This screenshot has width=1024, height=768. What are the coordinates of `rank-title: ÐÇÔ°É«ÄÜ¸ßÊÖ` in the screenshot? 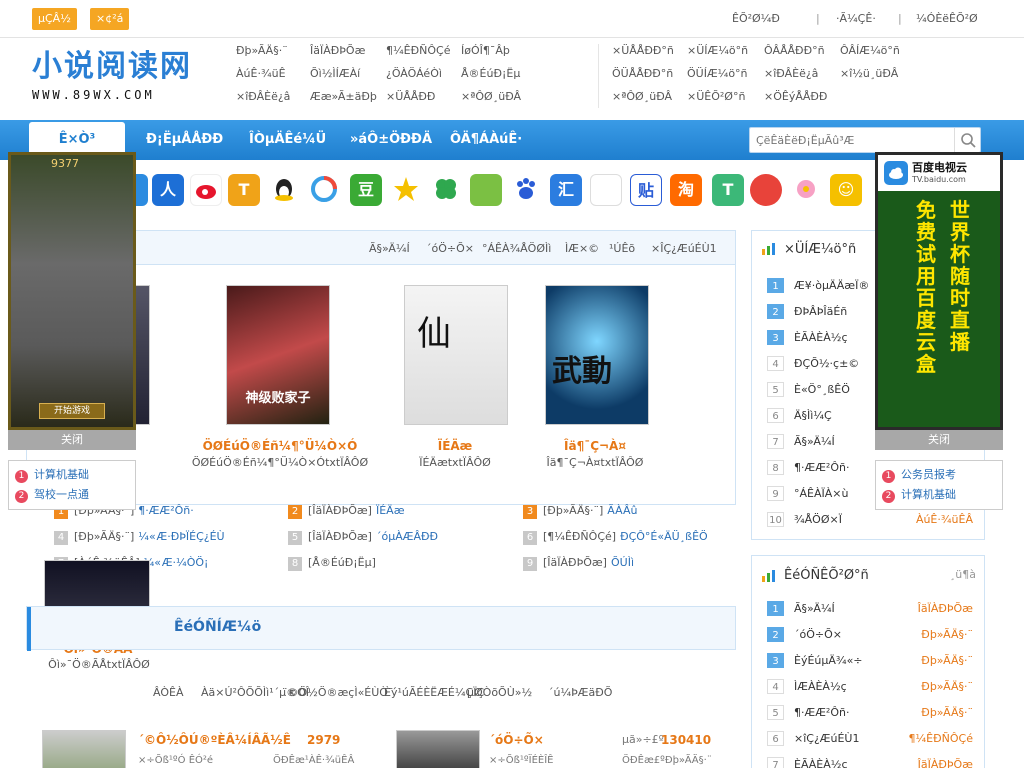 It's located at (664, 536).